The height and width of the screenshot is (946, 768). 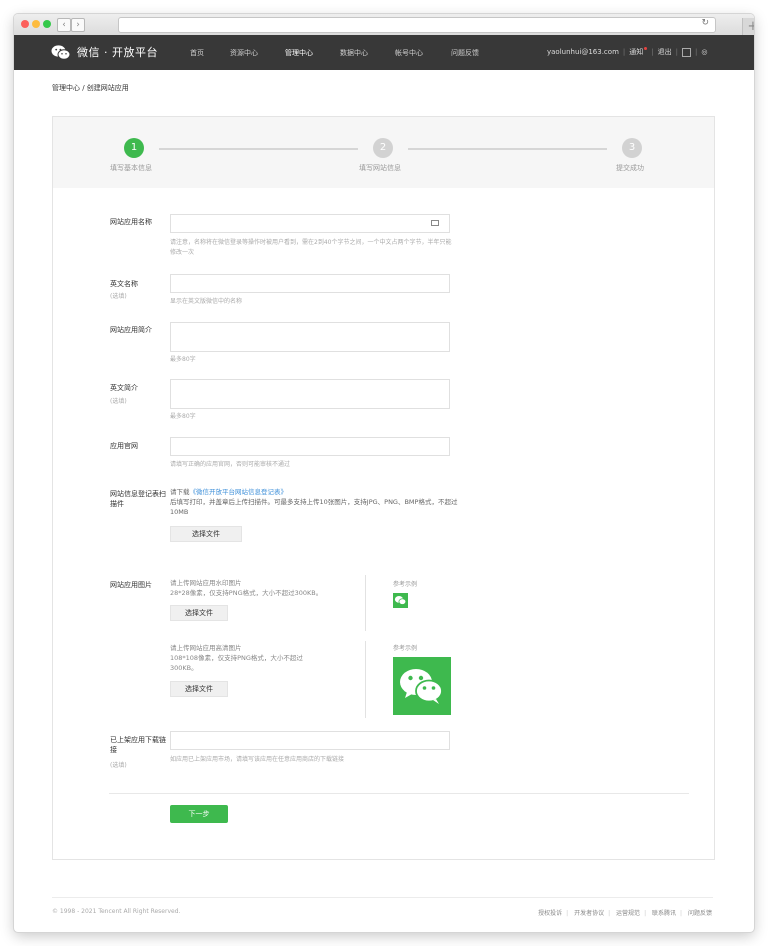 I want to click on step-2-circle: 2, so click(x=383, y=148).